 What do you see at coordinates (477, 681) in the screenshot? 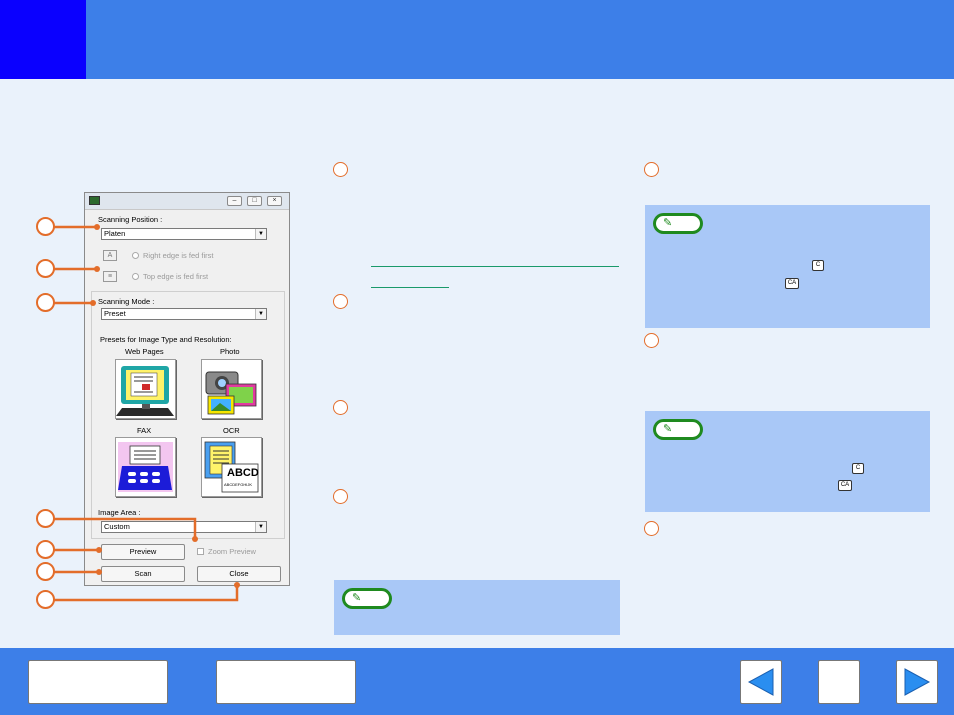
I see `footer-bar` at bounding box center [477, 681].